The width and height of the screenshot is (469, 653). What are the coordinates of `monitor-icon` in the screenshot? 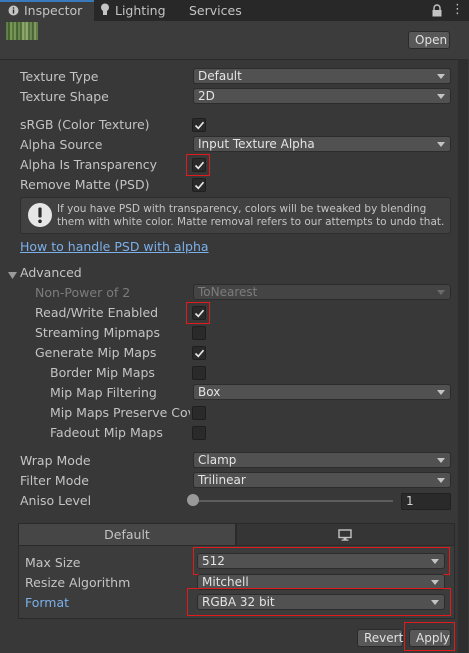 It's located at (345, 536).